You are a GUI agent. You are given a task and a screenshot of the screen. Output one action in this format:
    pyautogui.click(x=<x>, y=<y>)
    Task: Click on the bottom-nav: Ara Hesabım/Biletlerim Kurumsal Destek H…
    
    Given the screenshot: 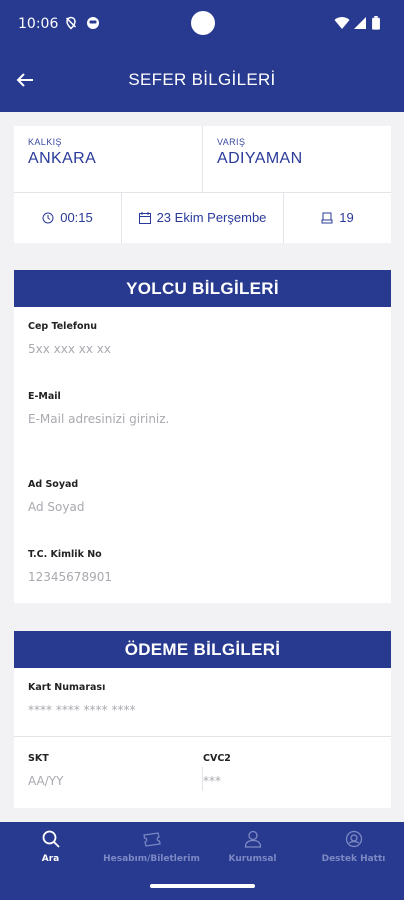 What is the action you would take?
    pyautogui.click(x=202, y=861)
    